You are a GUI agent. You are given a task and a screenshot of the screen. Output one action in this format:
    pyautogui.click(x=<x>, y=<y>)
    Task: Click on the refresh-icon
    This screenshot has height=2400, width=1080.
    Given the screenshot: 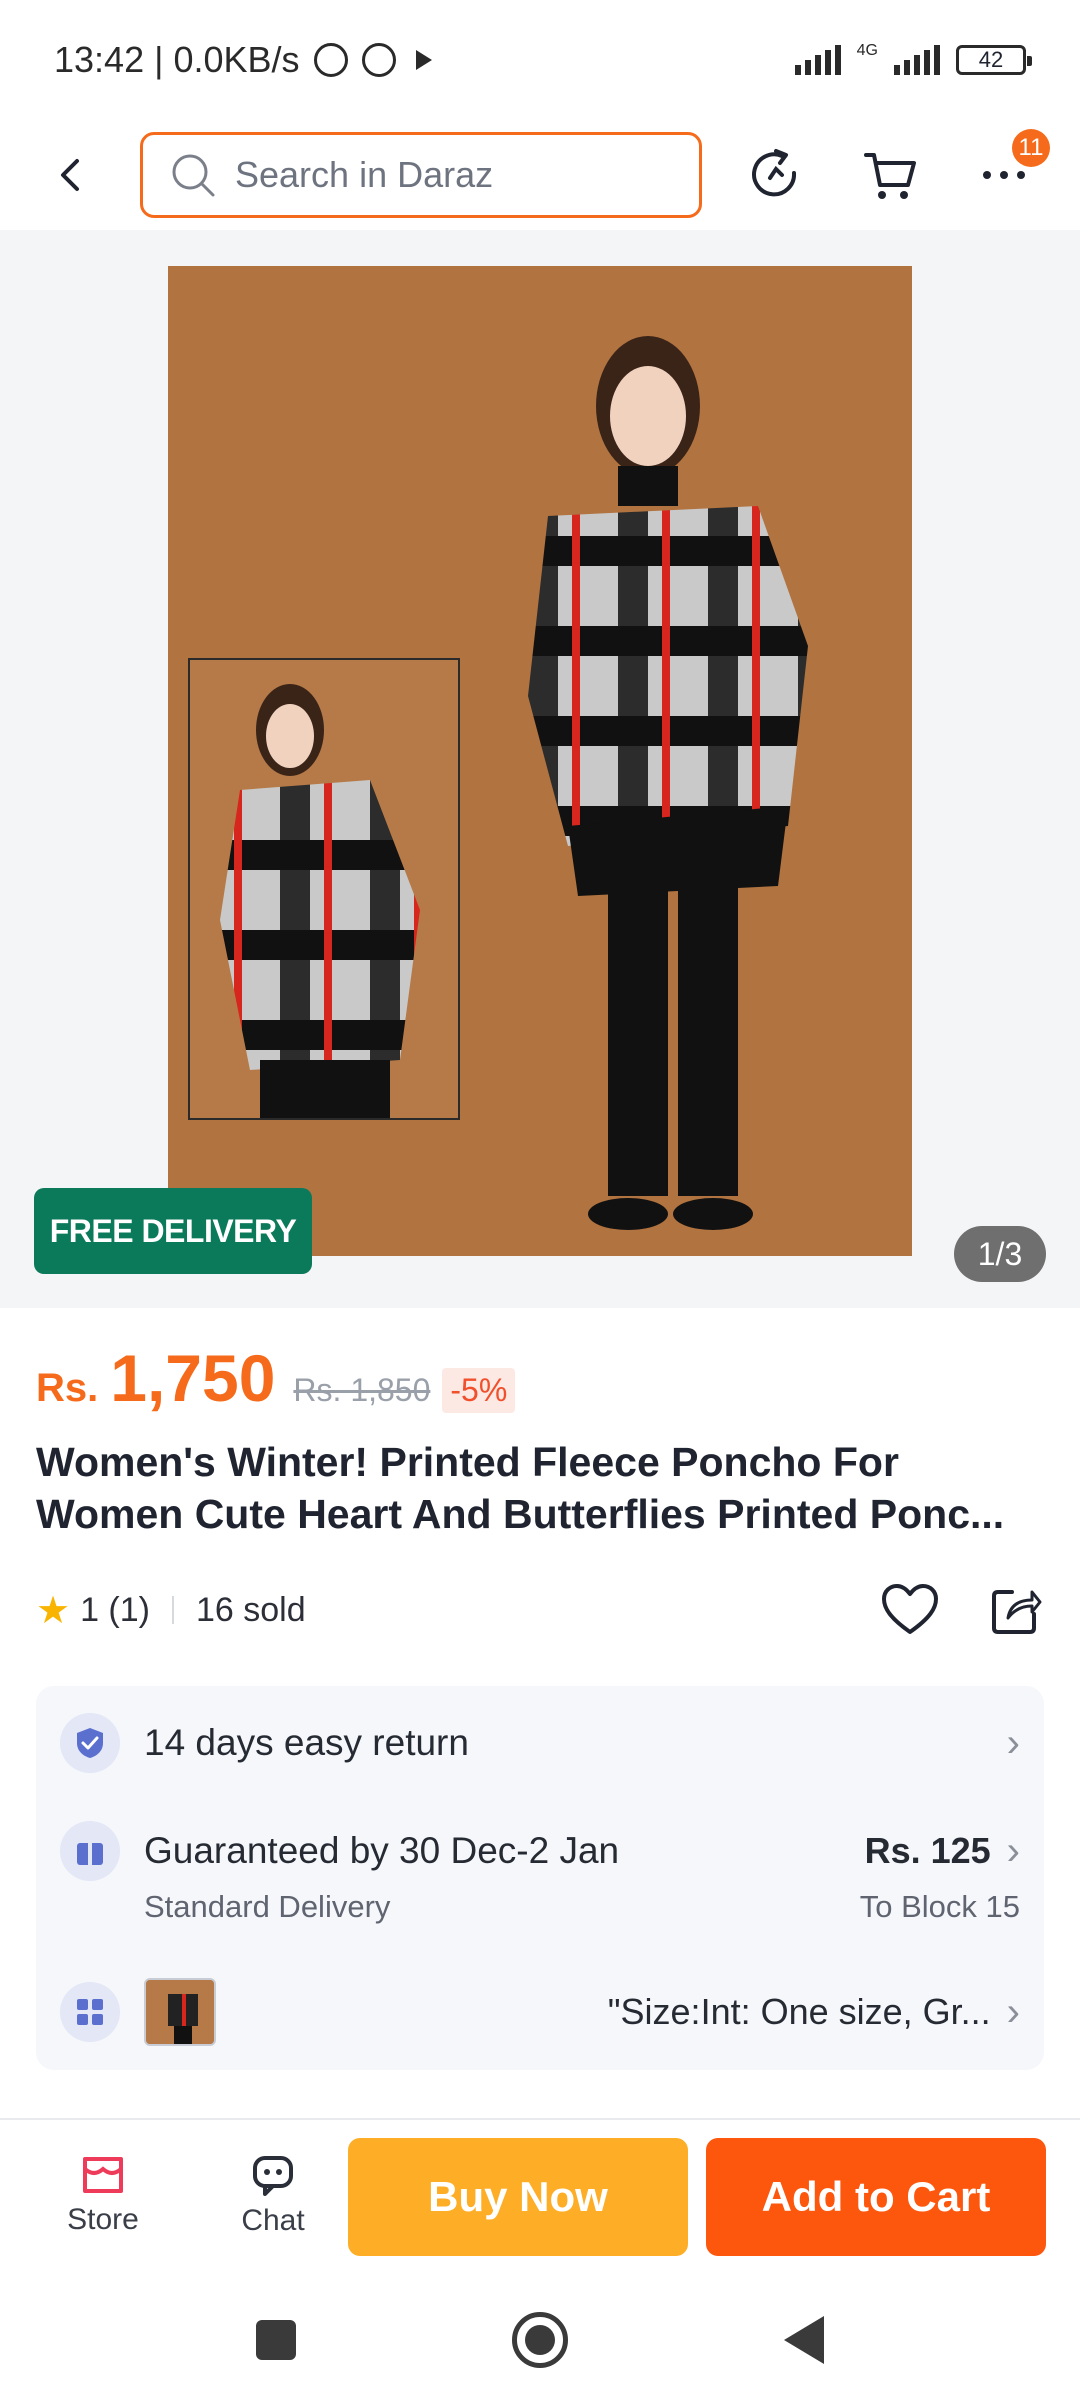 What is the action you would take?
    pyautogui.click(x=774, y=173)
    